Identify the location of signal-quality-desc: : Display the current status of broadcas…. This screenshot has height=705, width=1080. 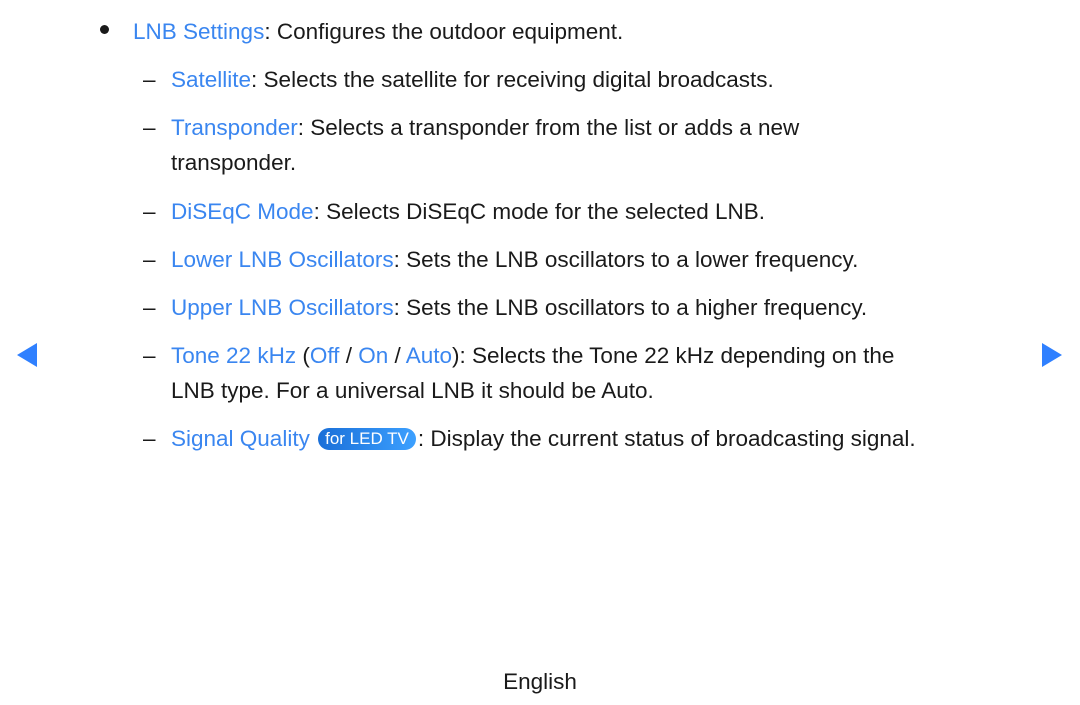
(666, 438).